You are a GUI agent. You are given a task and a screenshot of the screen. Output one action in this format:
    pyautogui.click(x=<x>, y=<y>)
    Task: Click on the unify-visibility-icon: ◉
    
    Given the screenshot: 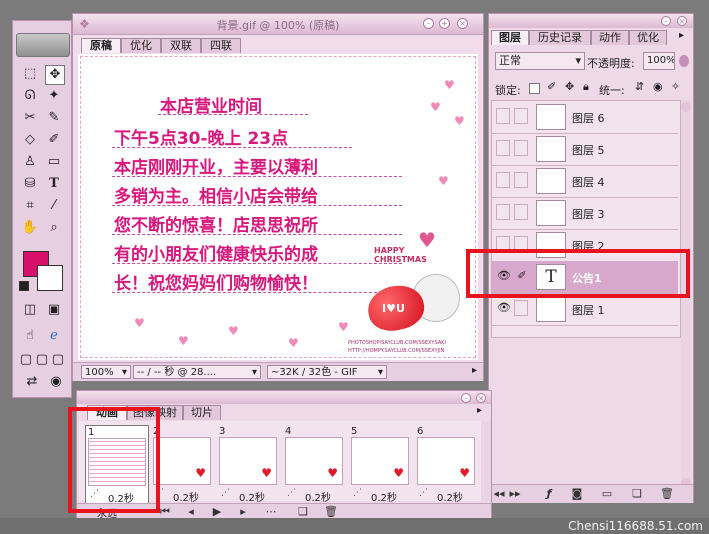 What is the action you would take?
    pyautogui.click(x=658, y=86)
    